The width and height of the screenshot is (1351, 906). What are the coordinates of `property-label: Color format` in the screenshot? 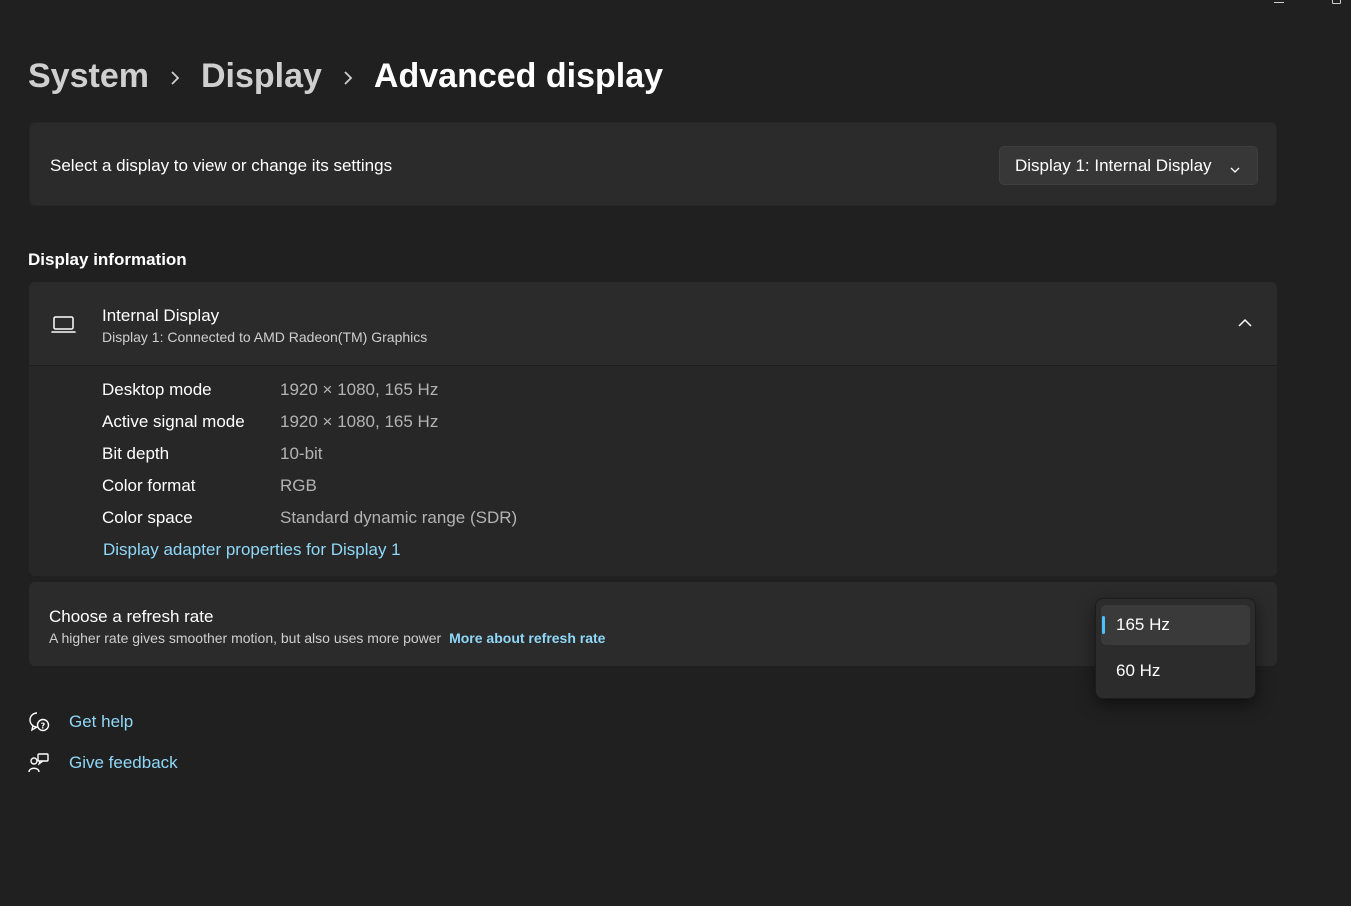 It's located at (149, 485).